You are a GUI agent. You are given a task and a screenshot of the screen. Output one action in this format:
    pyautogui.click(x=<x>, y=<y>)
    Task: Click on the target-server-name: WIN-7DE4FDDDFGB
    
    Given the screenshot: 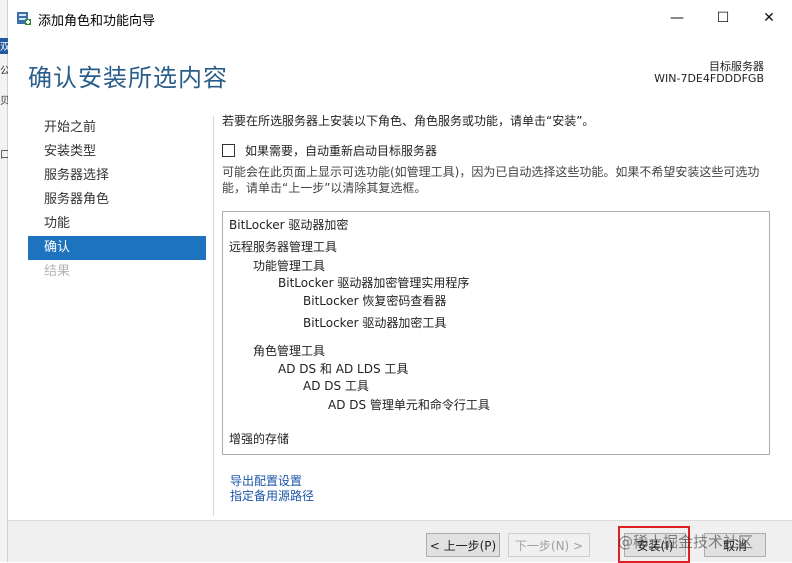 What is the action you would take?
    pyautogui.click(x=709, y=78)
    